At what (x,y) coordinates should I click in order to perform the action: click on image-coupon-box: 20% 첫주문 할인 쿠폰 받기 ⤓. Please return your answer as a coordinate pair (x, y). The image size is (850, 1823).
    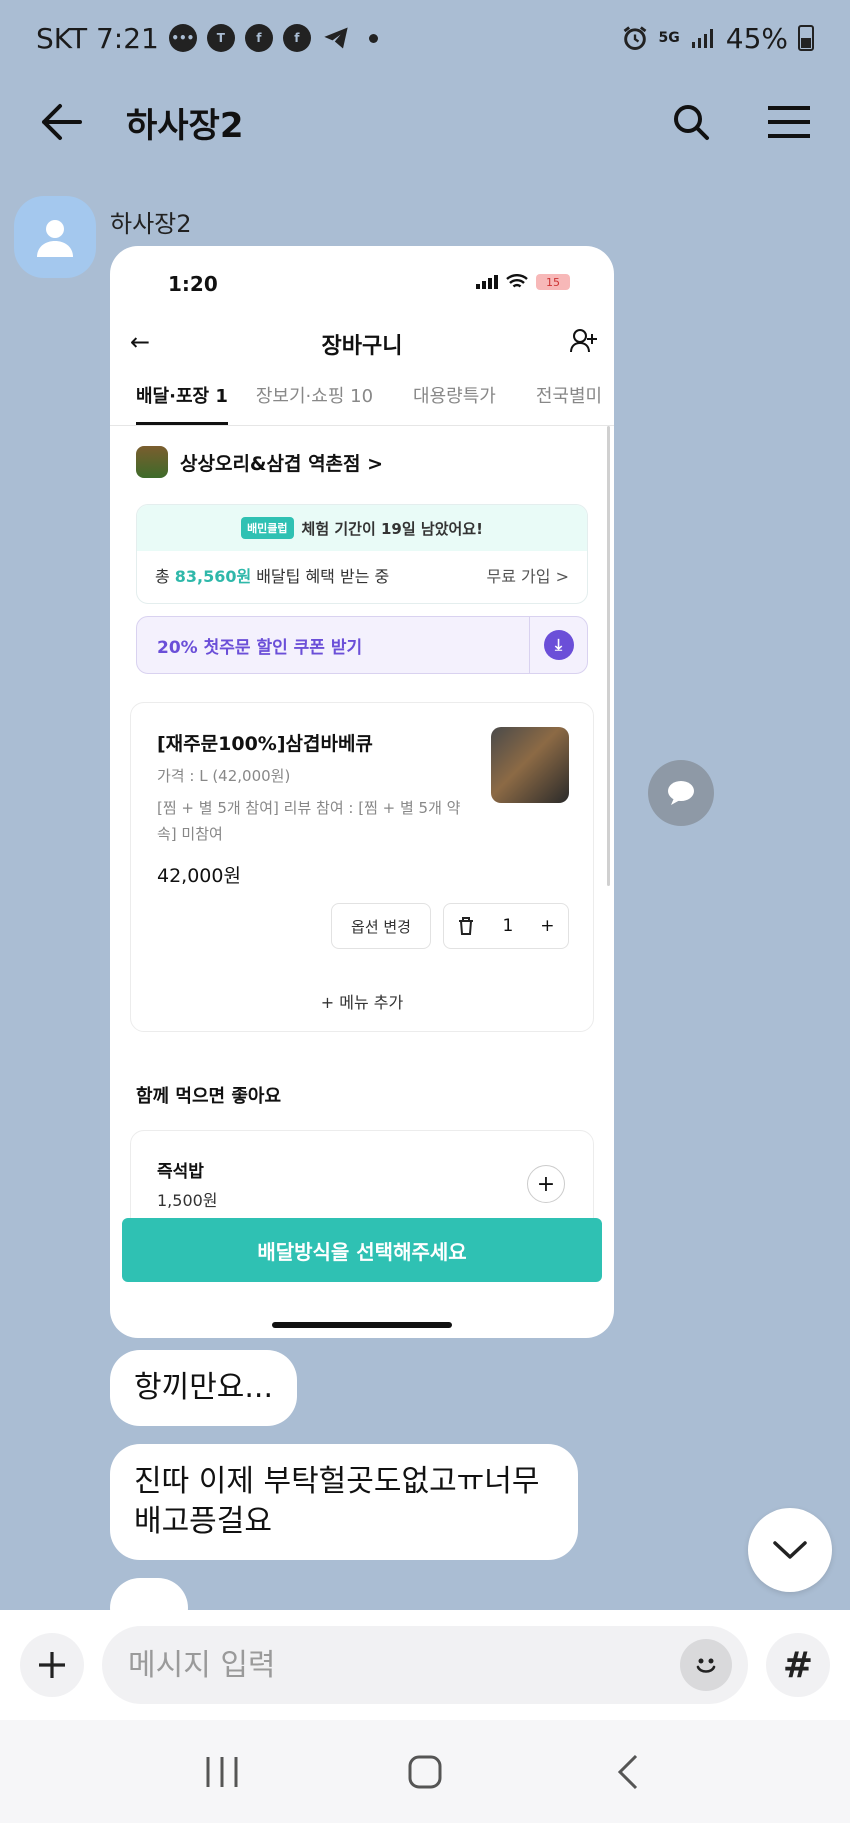
    Looking at the image, I should click on (362, 645).